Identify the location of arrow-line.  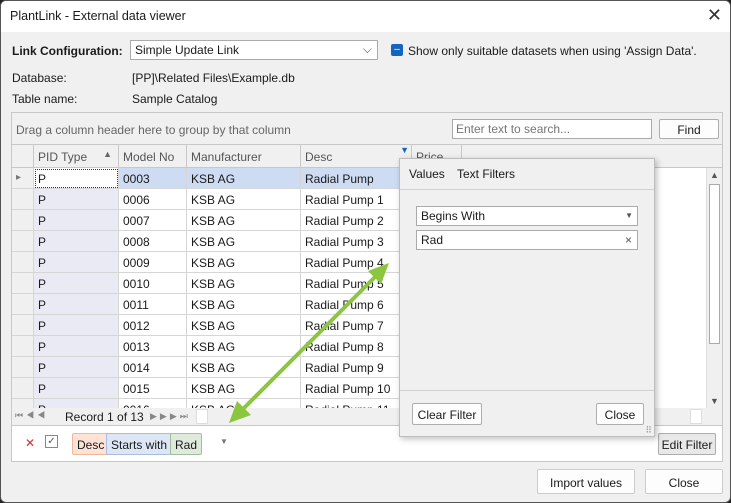
(310, 342).